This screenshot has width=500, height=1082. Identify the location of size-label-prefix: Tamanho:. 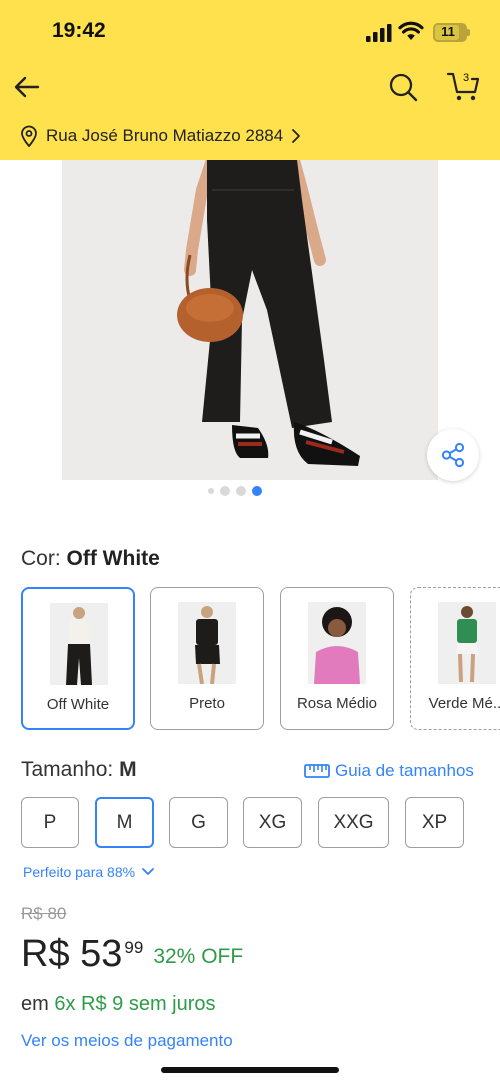
(67, 769).